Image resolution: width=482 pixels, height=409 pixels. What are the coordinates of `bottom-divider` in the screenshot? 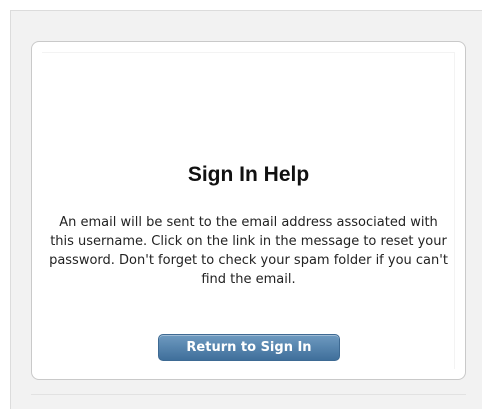 It's located at (248, 394).